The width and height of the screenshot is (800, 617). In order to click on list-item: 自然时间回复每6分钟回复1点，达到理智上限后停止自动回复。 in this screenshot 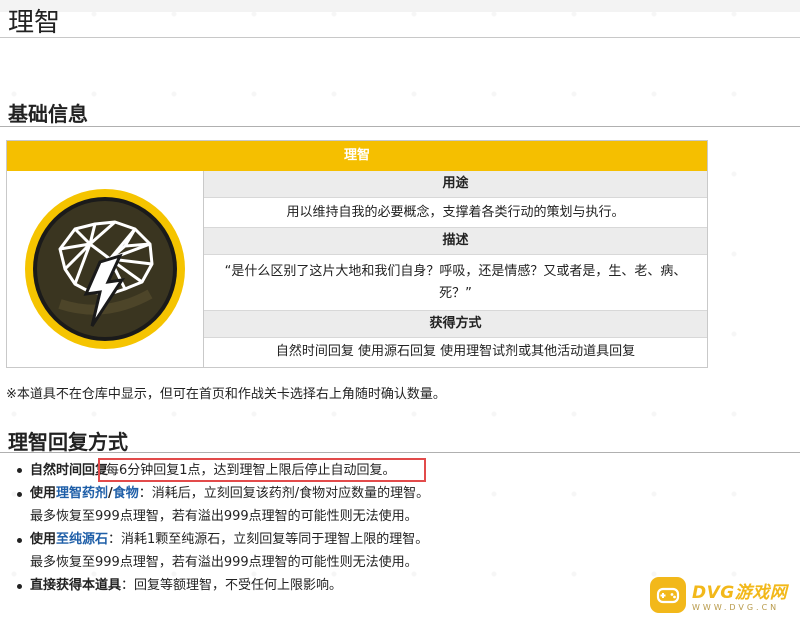, I will do `click(364, 470)`.